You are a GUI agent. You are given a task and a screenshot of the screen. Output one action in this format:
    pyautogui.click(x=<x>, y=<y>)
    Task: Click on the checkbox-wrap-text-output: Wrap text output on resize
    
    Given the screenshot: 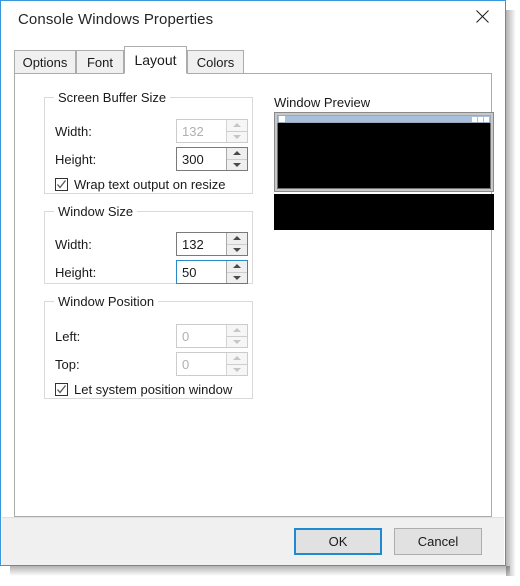 What is the action you would take?
    pyautogui.click(x=140, y=184)
    